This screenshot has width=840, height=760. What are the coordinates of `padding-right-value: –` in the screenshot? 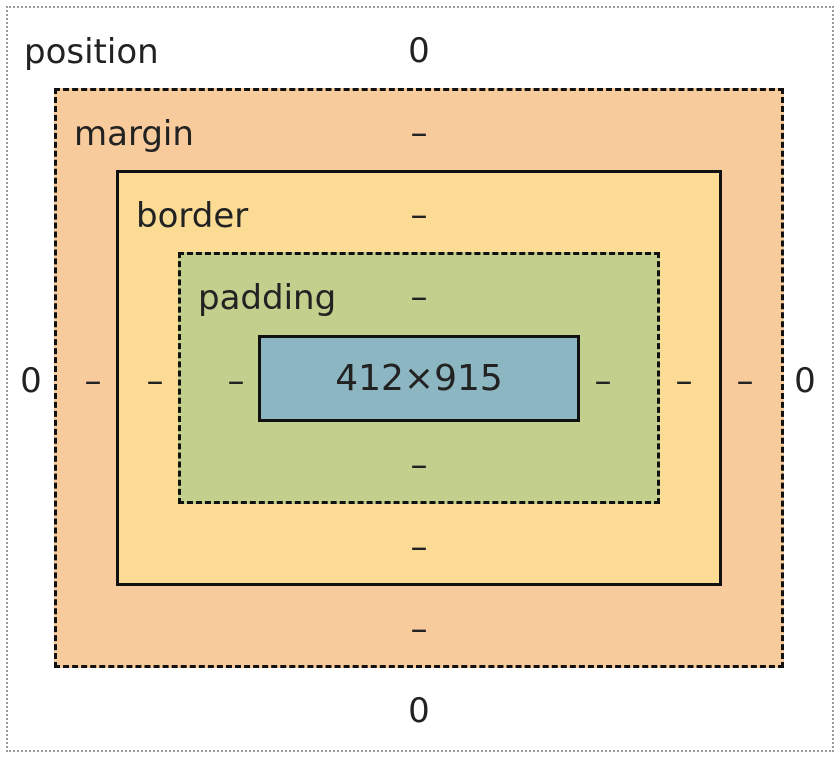 It's located at (603, 381).